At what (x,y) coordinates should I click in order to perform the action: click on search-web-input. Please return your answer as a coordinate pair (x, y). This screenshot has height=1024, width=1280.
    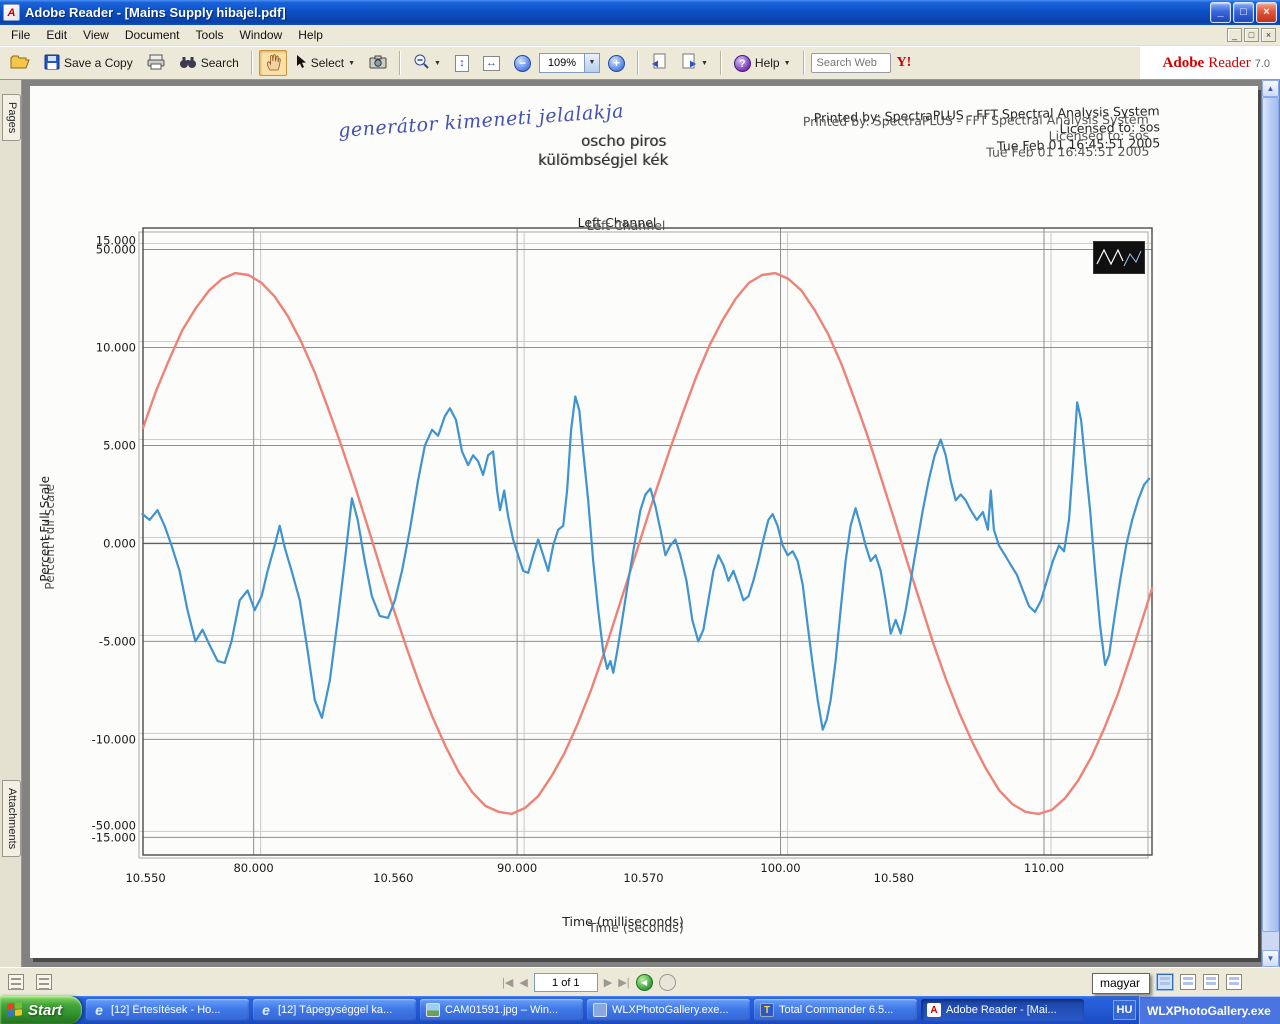
    Looking at the image, I should click on (850, 63).